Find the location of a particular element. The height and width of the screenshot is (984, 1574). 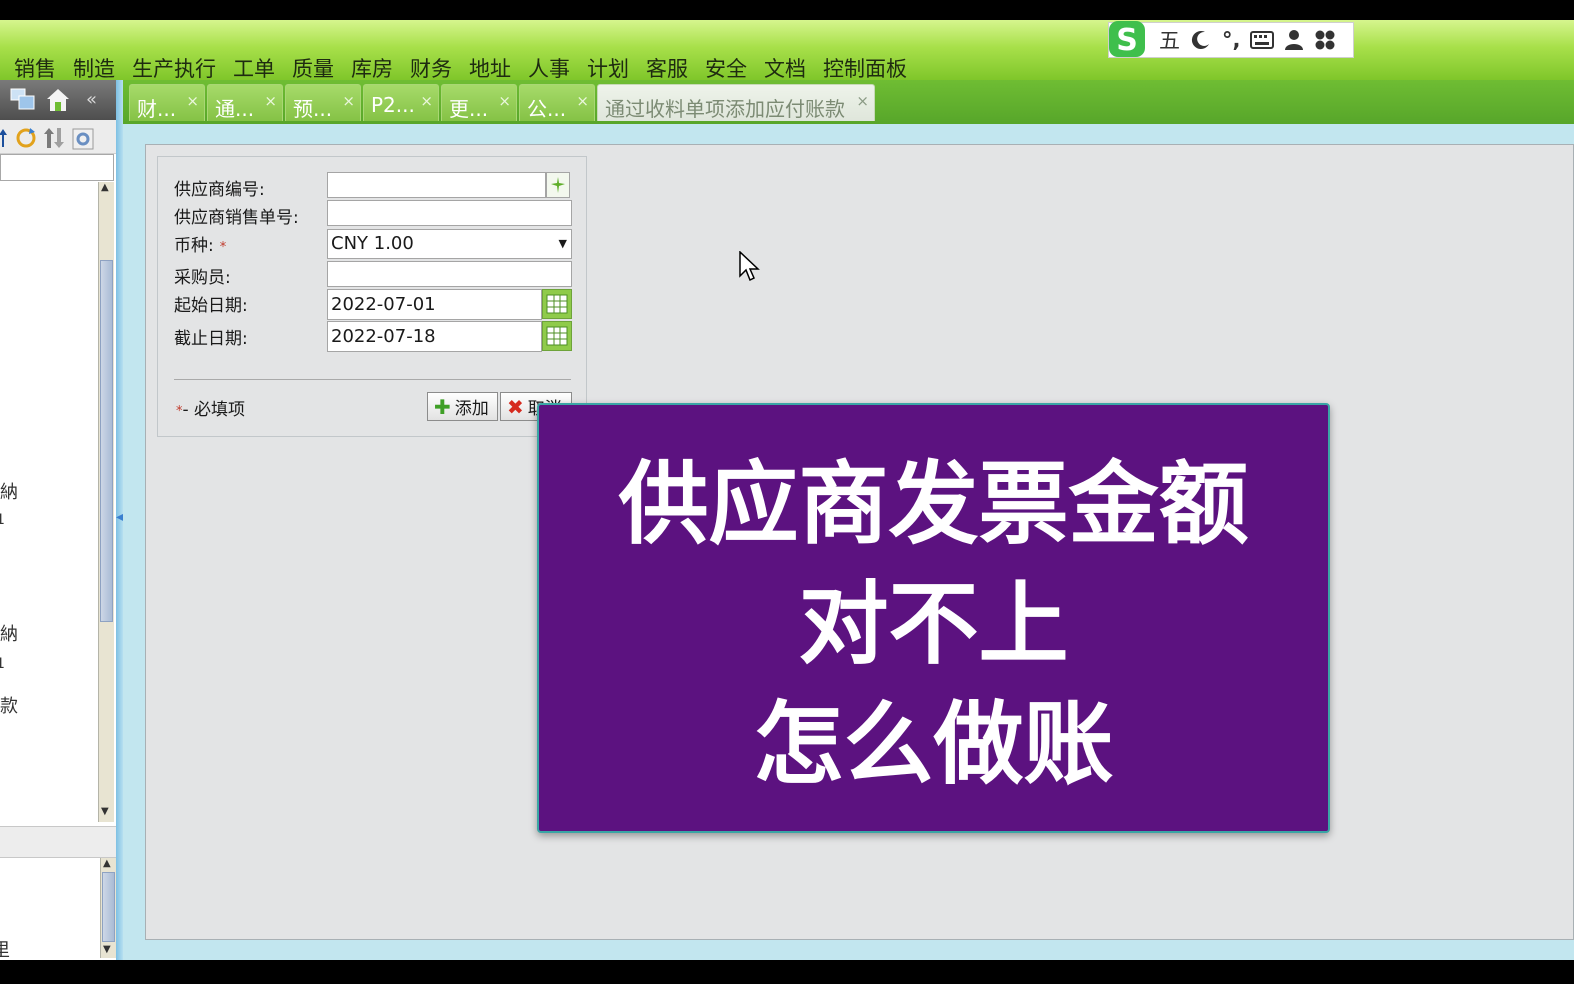

tree-item-4: 1 is located at coordinates (2, 664).